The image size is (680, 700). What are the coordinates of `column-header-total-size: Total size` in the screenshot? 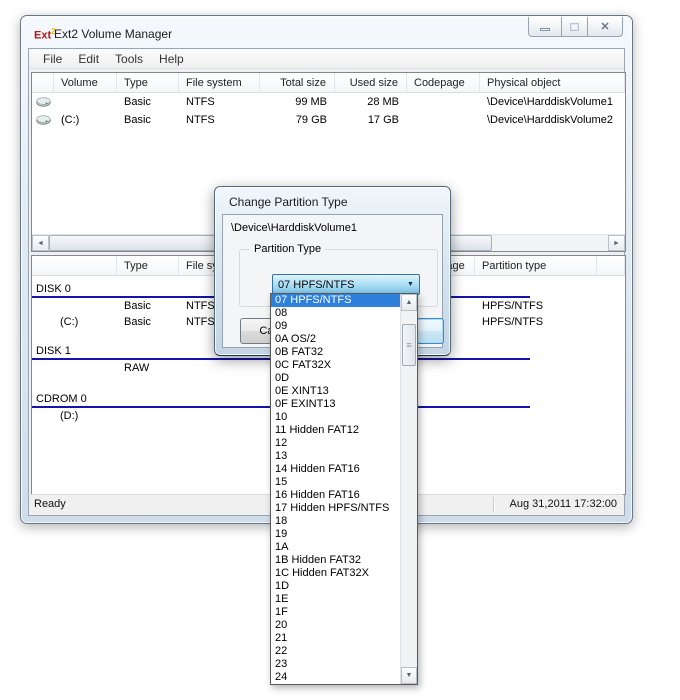 It's located at (297, 82).